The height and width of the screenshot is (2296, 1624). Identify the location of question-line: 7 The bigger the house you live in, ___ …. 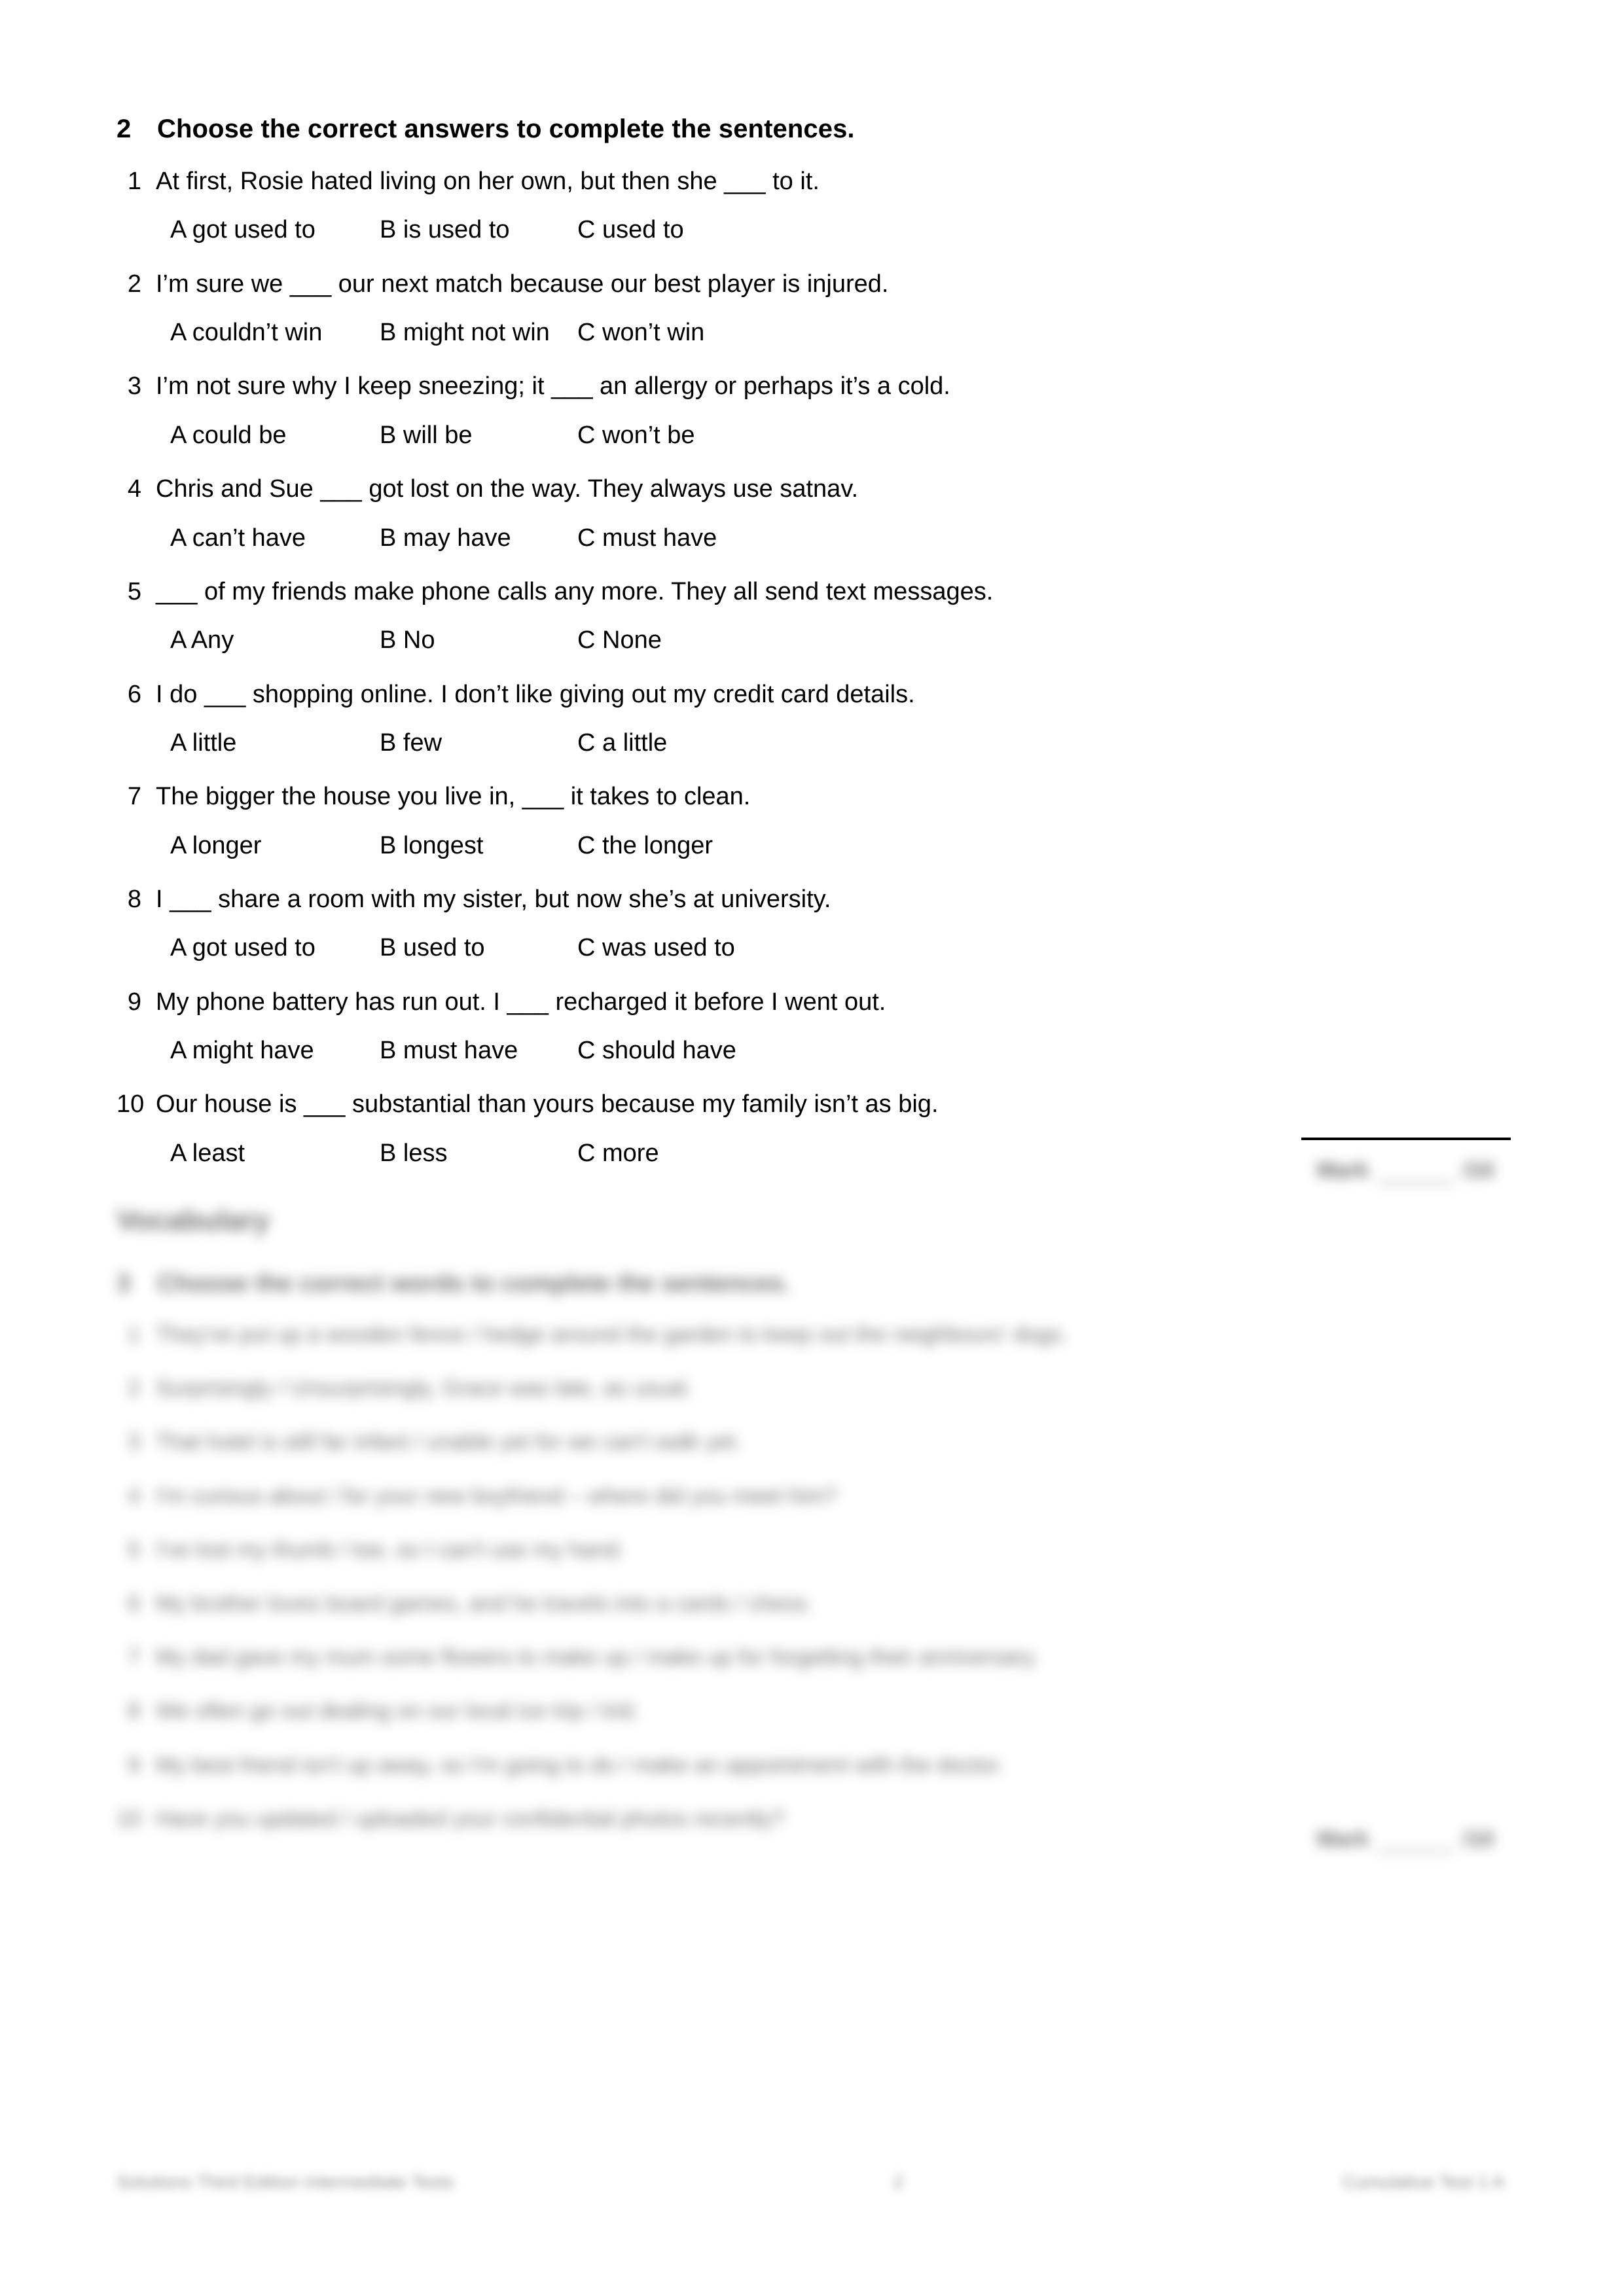
(804, 796).